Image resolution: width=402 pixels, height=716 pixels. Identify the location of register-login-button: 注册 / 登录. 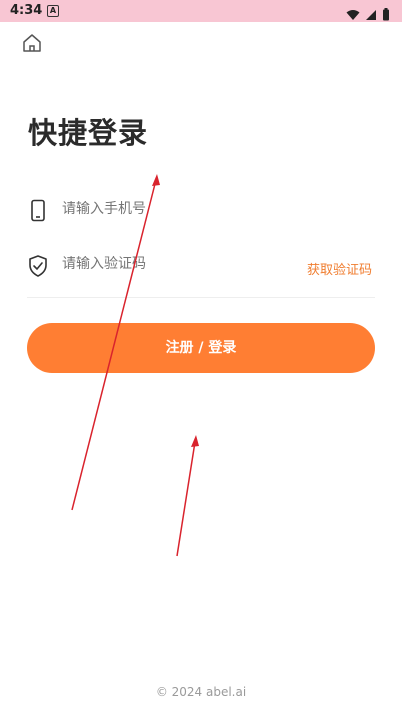
(201, 348).